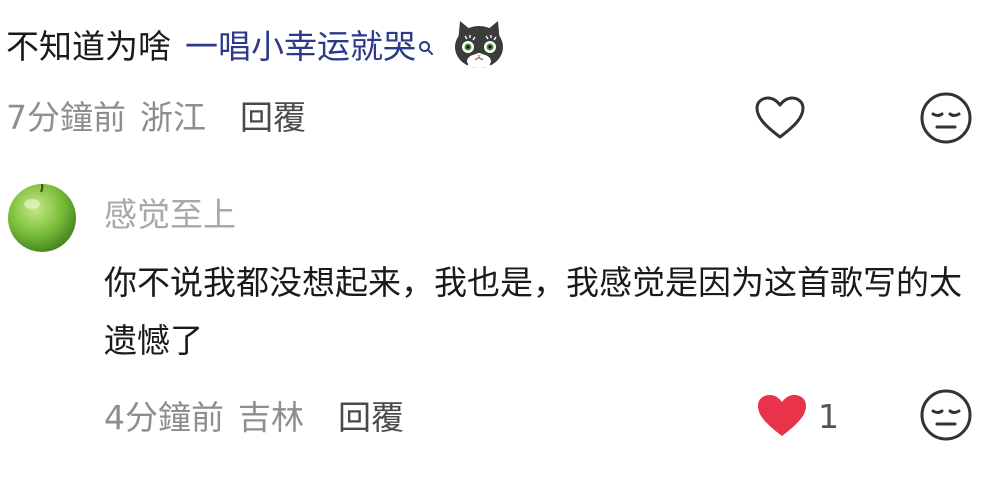 Image resolution: width=992 pixels, height=504 pixels. Describe the element at coordinates (164, 417) in the screenshot. I see `comment-time: 4分鐘前` at that location.